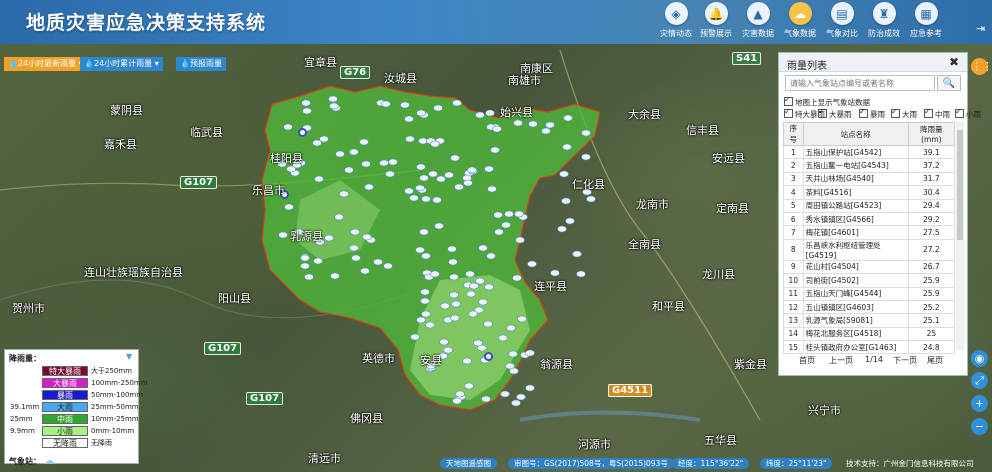  What do you see at coordinates (960, 185) in the screenshot?
I see `scroll-thumb` at bounding box center [960, 185].